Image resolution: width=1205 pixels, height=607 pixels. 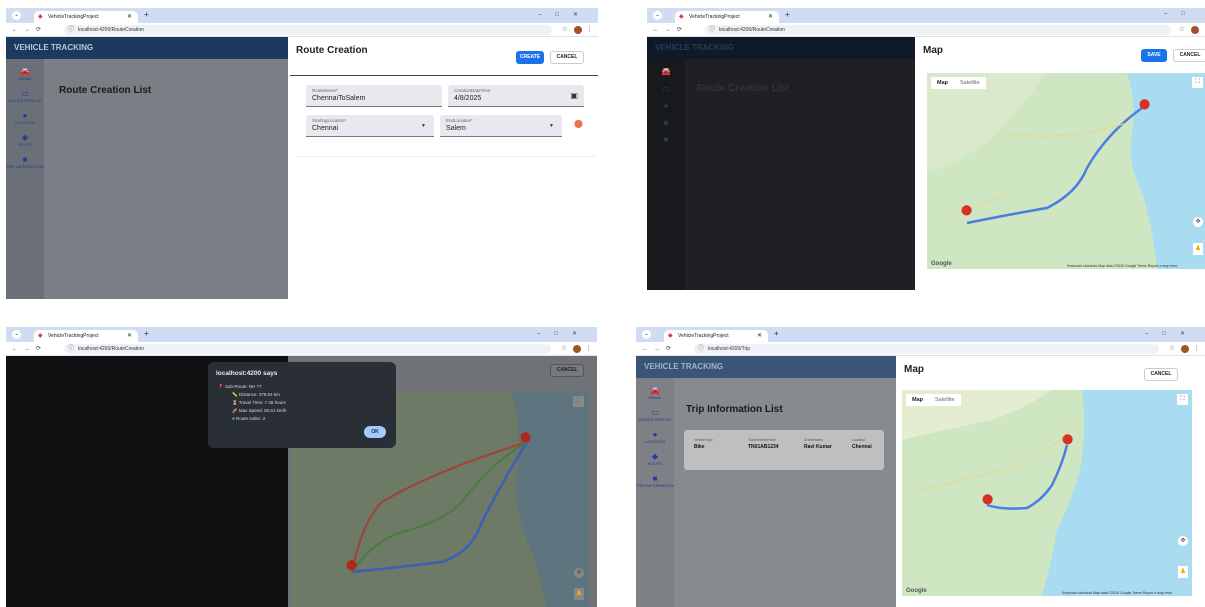 What do you see at coordinates (375, 432) in the screenshot?
I see `ok-button: OK` at bounding box center [375, 432].